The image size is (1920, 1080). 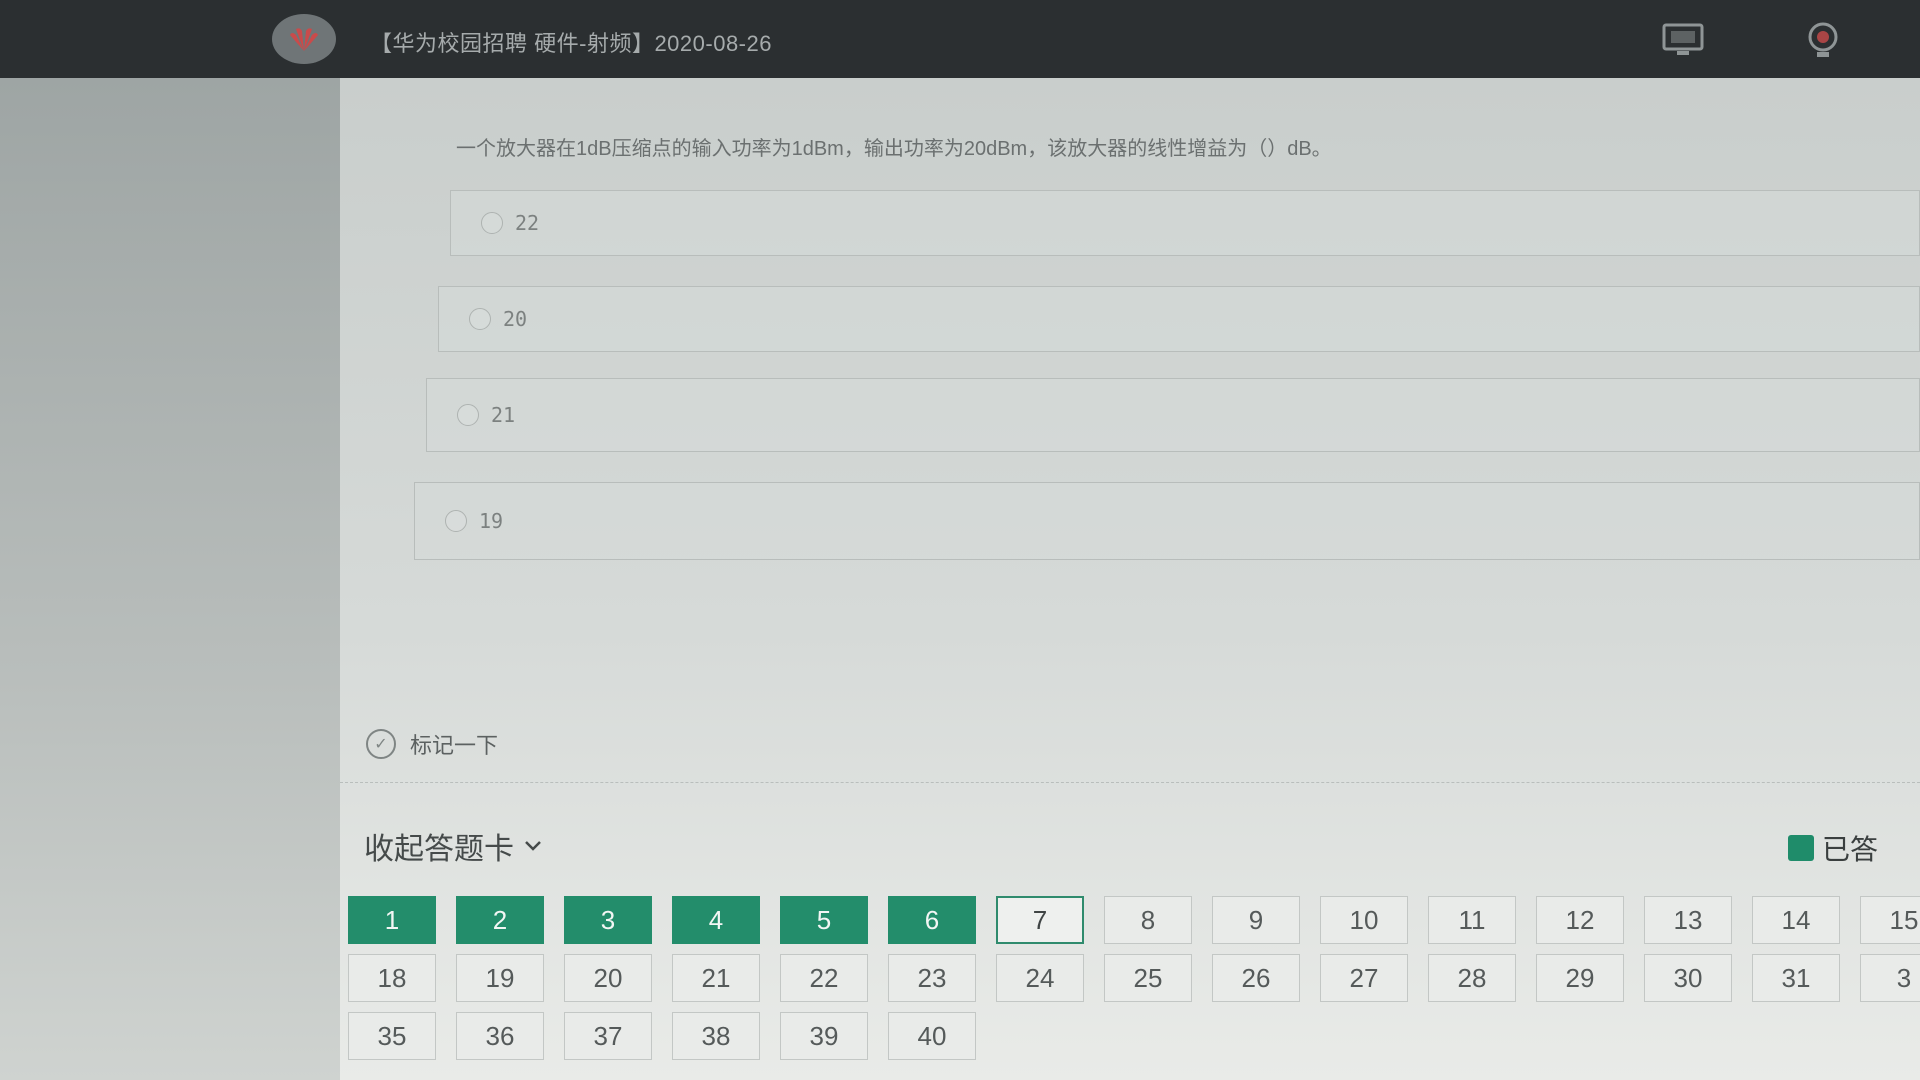 What do you see at coordinates (1890, 920) in the screenshot?
I see `question-number-button: 15` at bounding box center [1890, 920].